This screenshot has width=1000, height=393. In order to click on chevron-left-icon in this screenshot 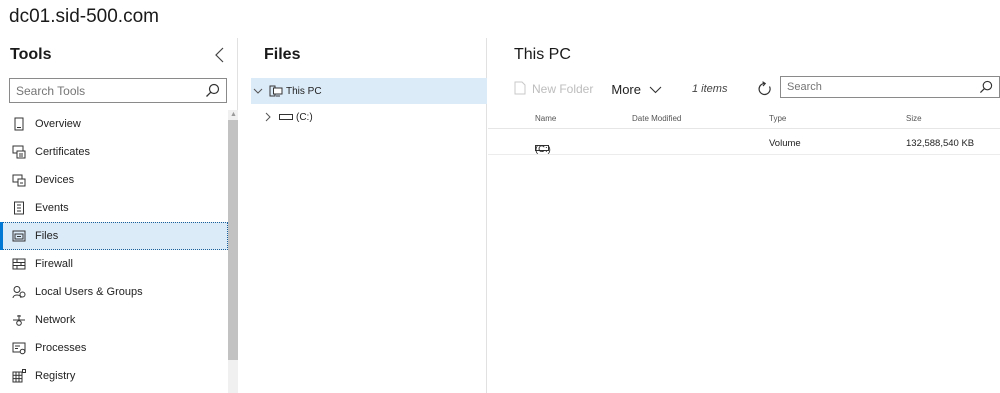, I will do `click(219, 55)`.